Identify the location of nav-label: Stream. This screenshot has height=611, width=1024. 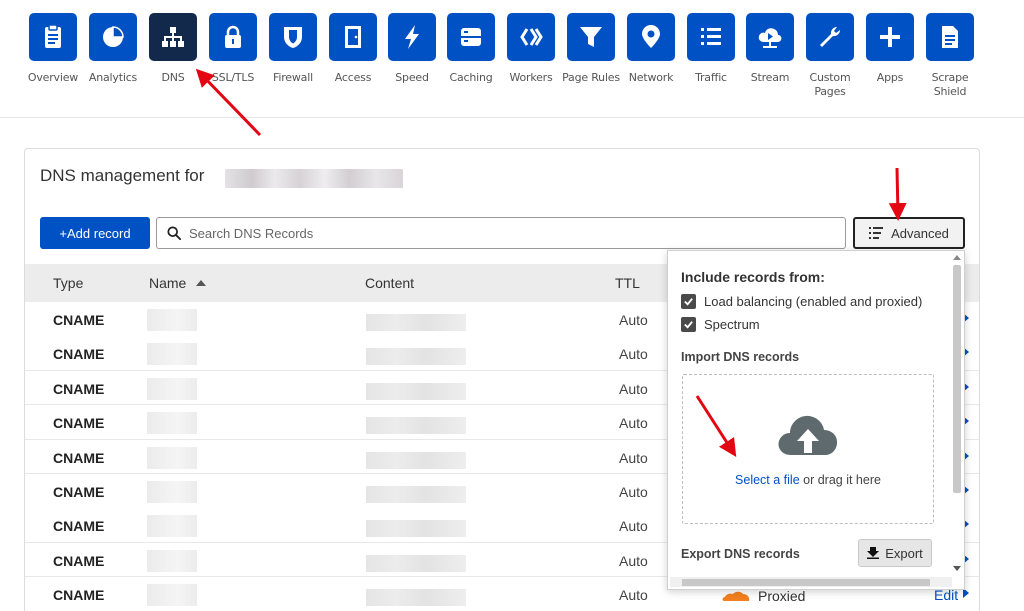
(770, 77).